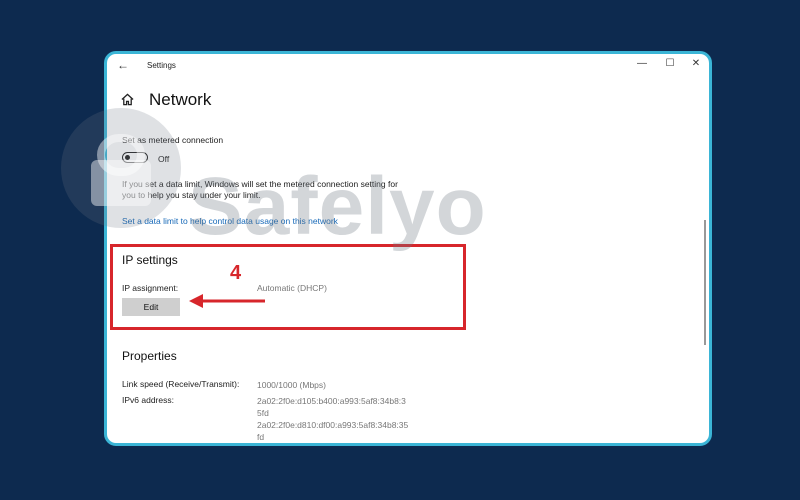 This screenshot has width=800, height=500. What do you see at coordinates (121, 168) in the screenshot?
I see `watermark-logo-icon` at bounding box center [121, 168].